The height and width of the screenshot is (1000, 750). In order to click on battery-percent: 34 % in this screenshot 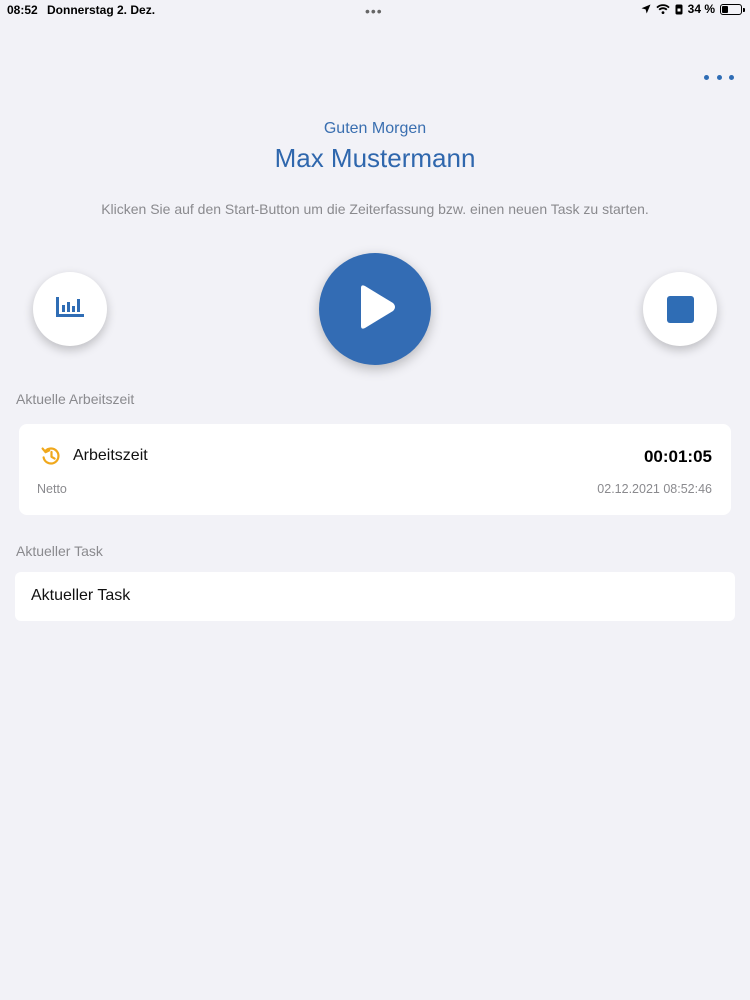, I will do `click(701, 9)`.